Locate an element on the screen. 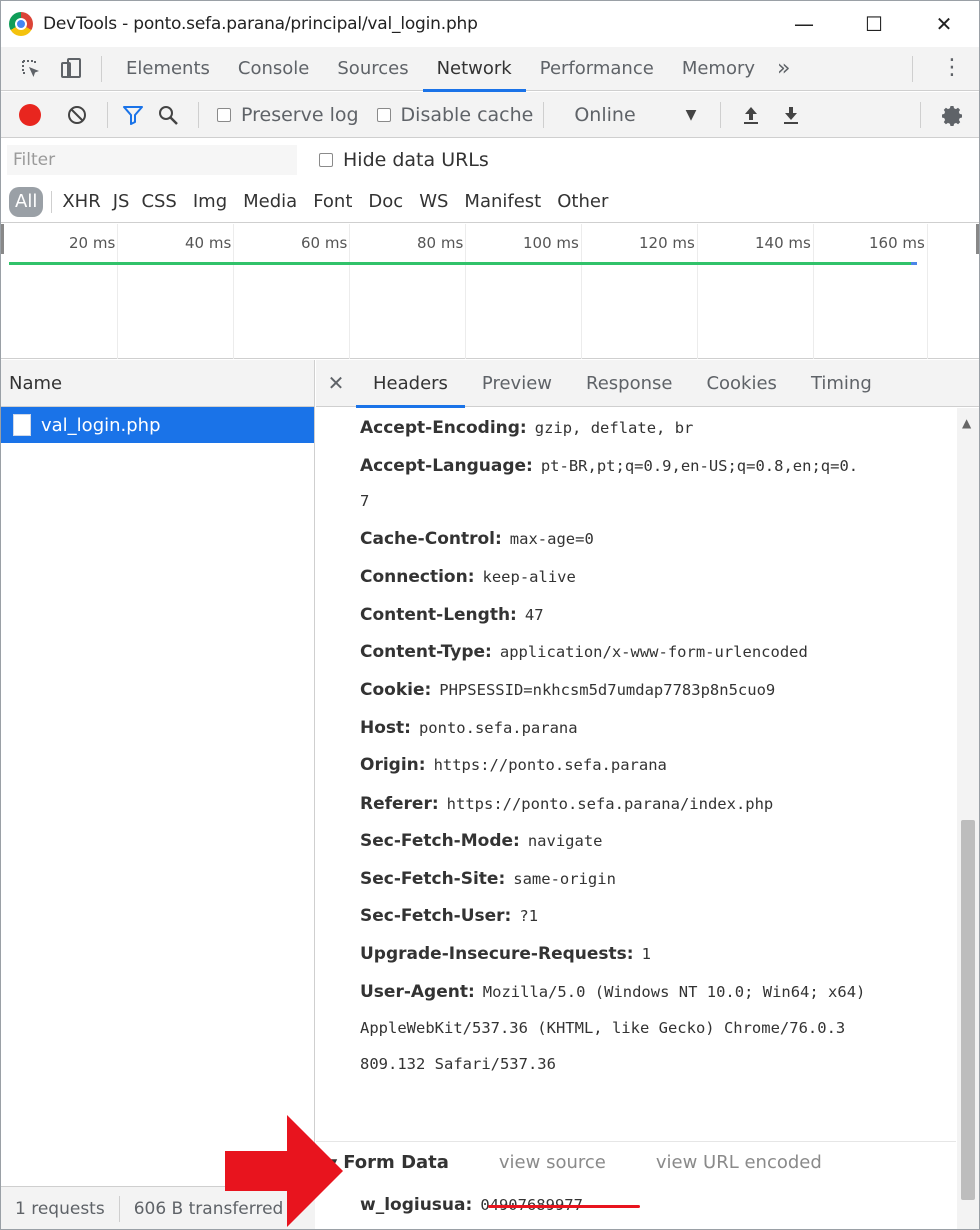  header-value: 1 is located at coordinates (646, 954).